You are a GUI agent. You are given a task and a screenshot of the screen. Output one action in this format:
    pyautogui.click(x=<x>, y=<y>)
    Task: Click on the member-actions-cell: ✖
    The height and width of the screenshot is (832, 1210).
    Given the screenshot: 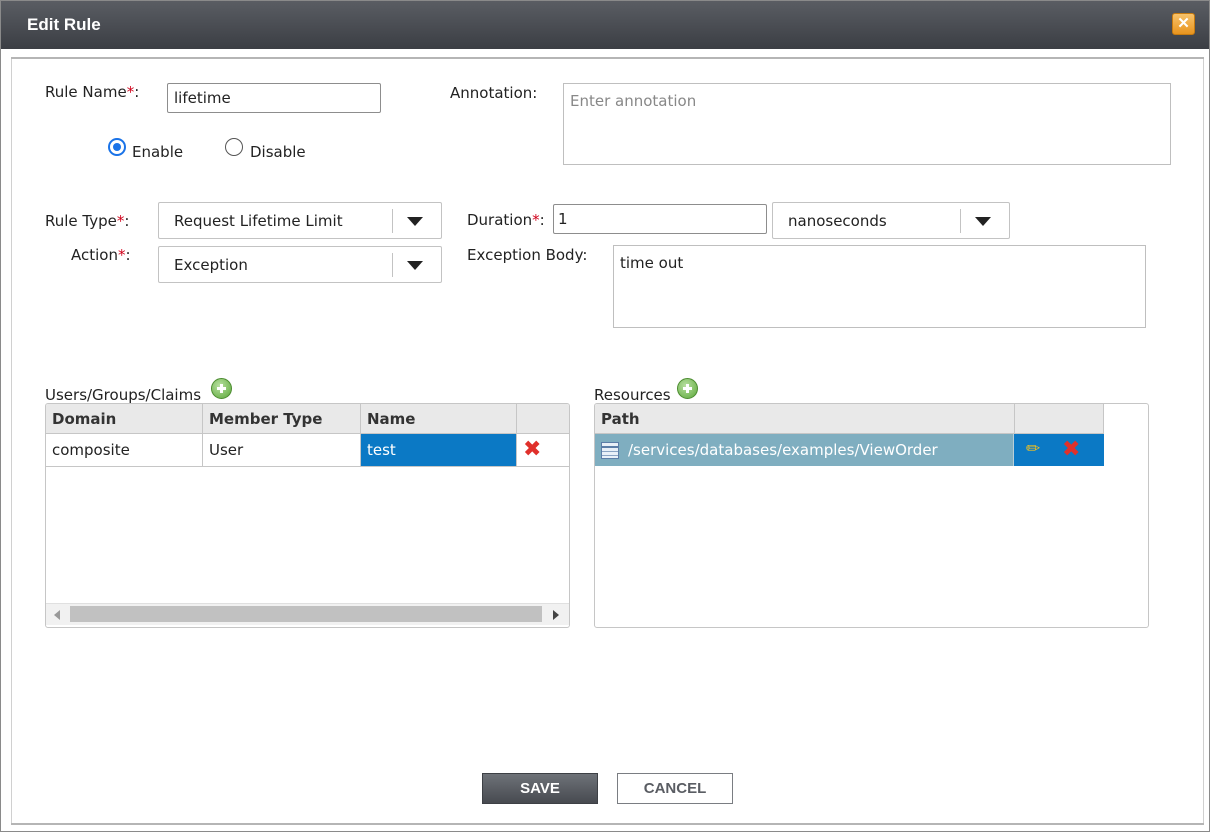 What is the action you would take?
    pyautogui.click(x=543, y=450)
    